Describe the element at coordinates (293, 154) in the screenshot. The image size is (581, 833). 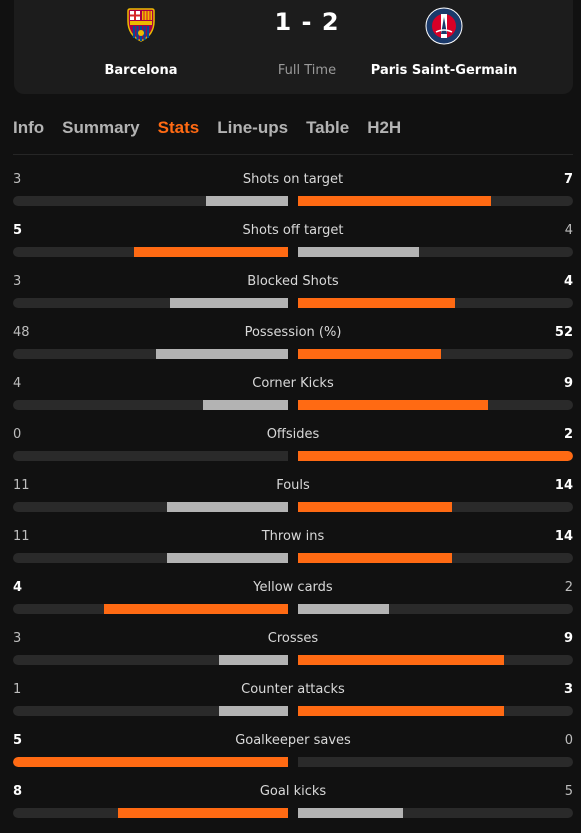
I see `tab-divider` at that location.